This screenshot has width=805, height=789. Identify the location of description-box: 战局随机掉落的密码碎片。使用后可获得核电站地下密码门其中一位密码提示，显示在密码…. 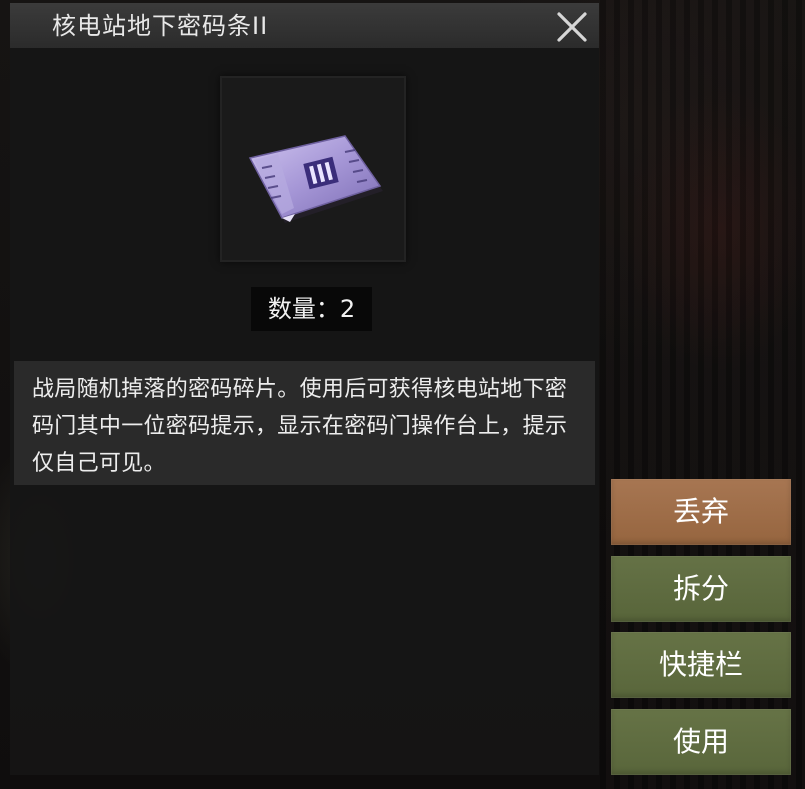
(304, 423).